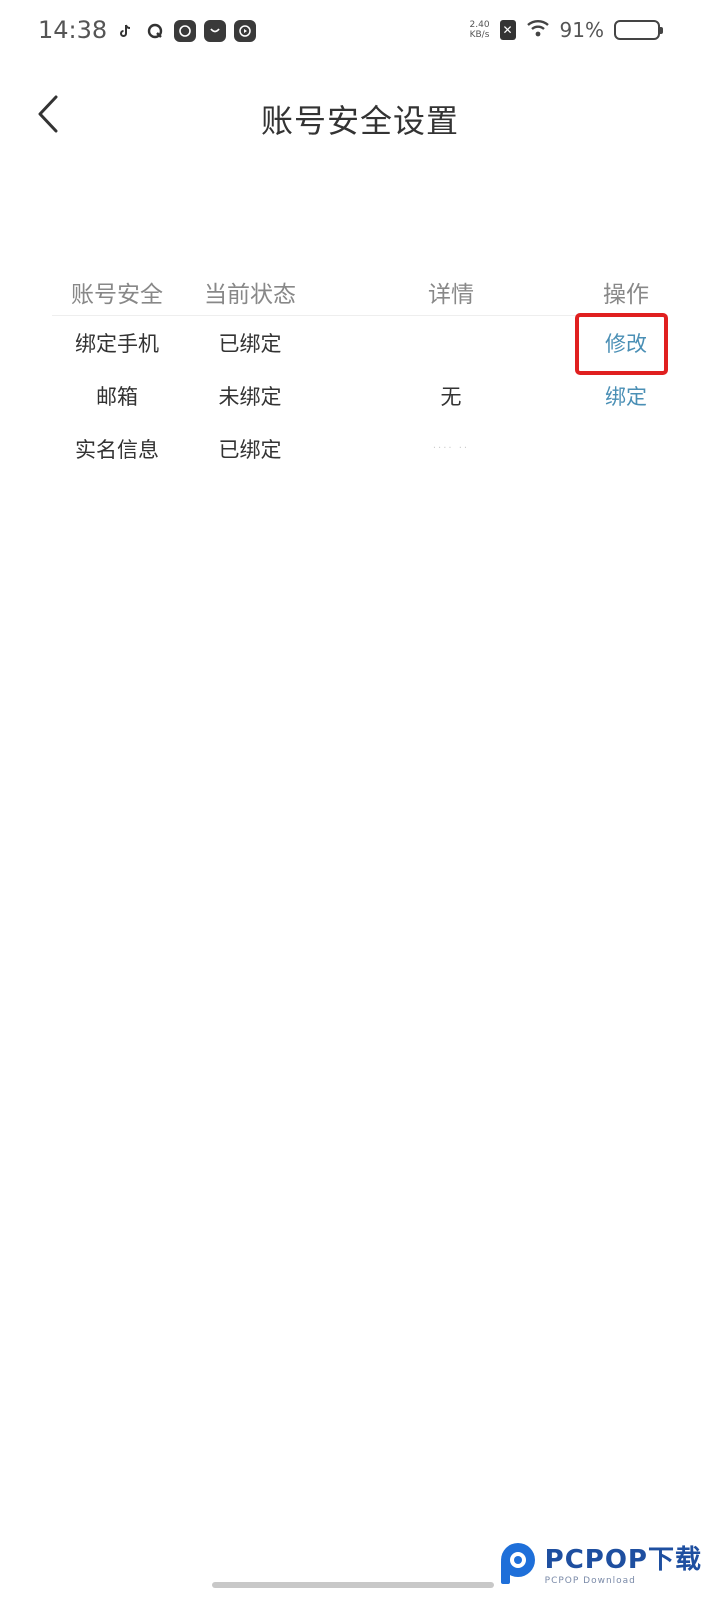 The height and width of the screenshot is (1600, 720). I want to click on wifi-icon, so click(538, 30).